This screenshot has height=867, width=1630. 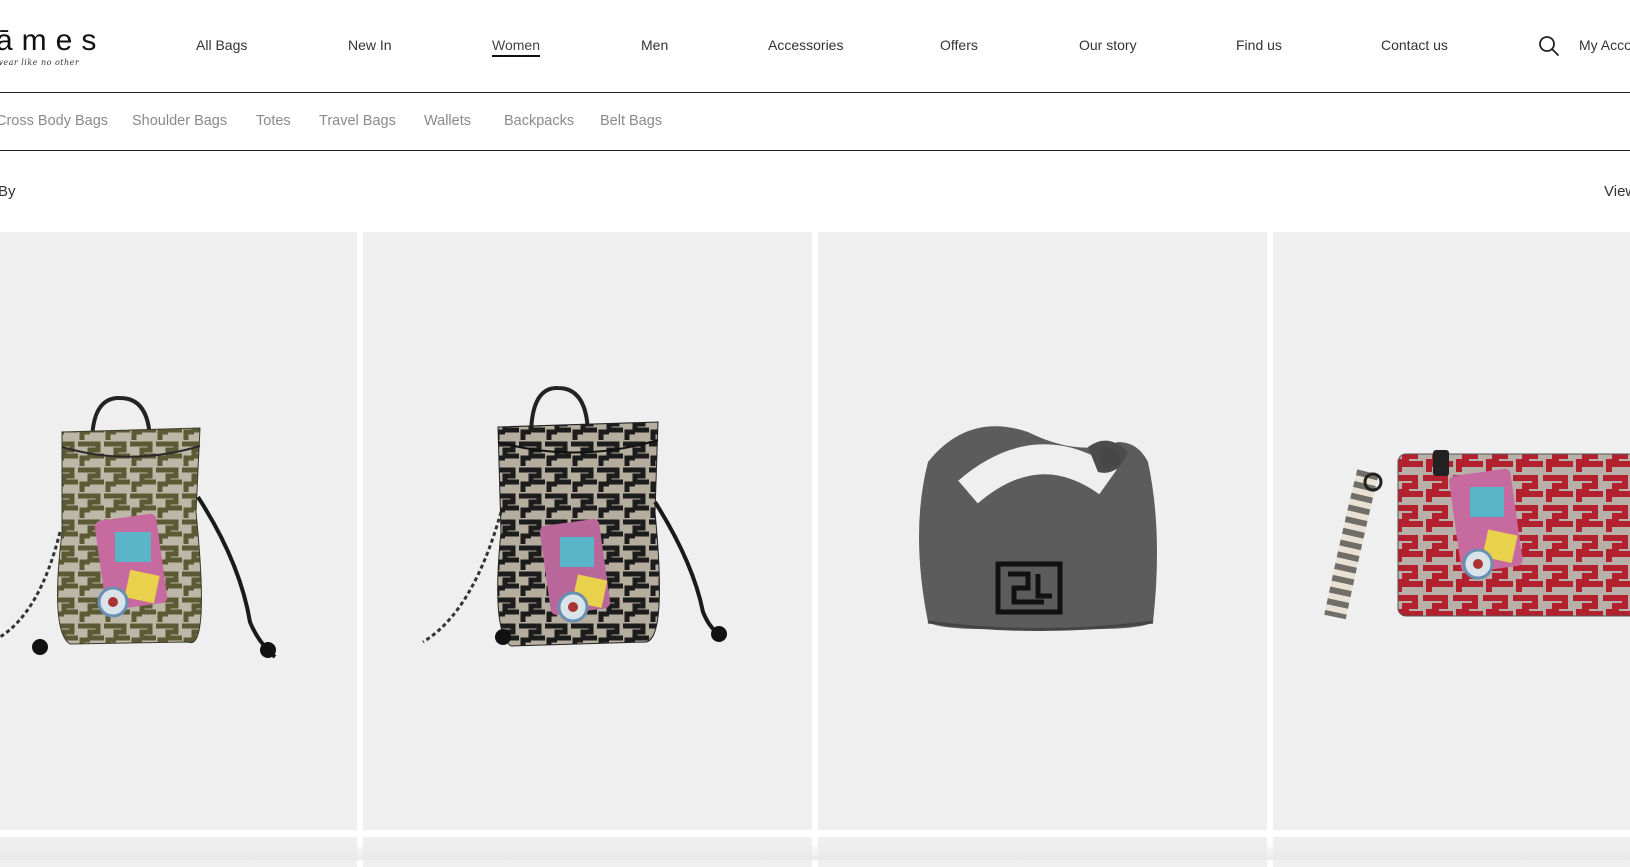 What do you see at coordinates (273, 121) in the screenshot?
I see `subnav-totes: Totes` at bounding box center [273, 121].